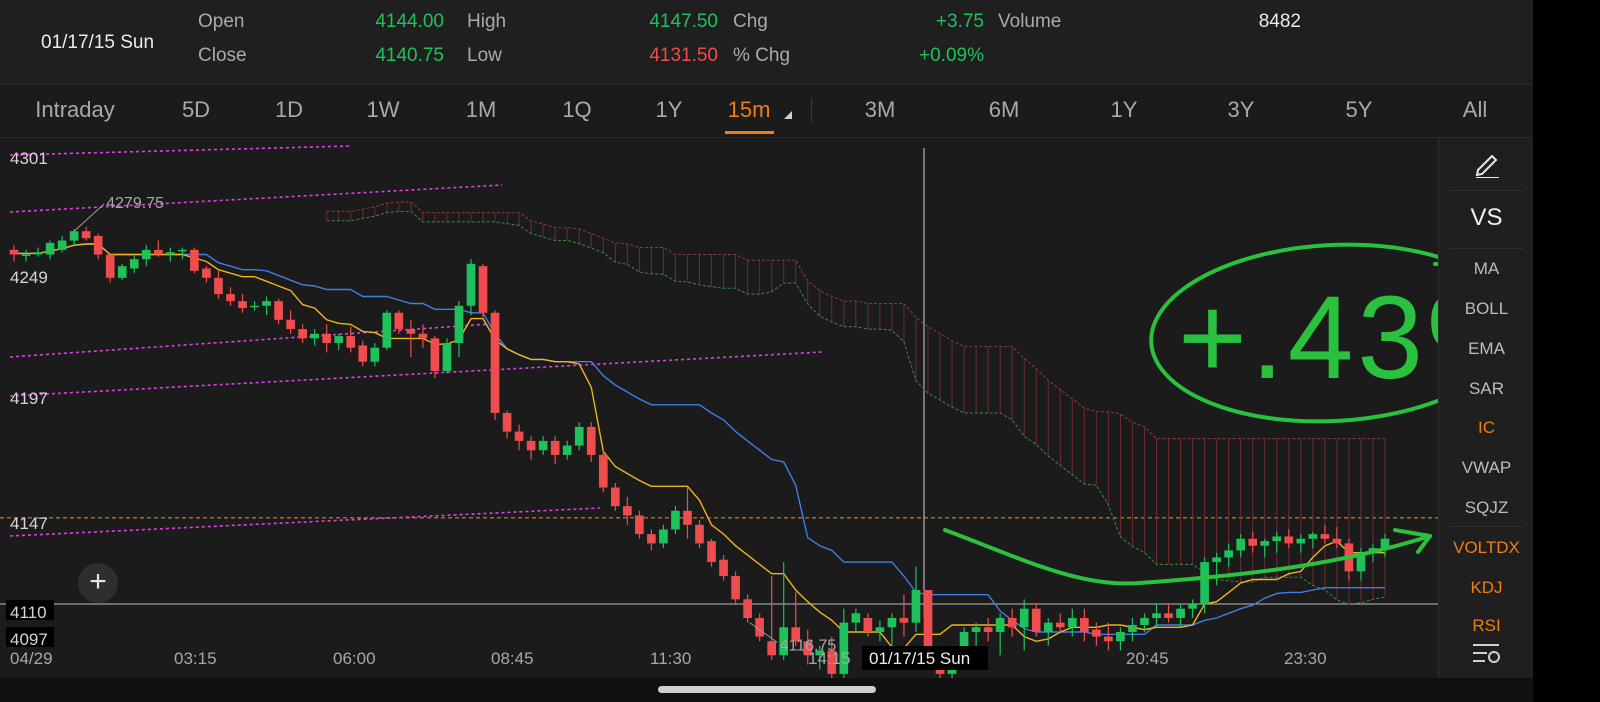 The height and width of the screenshot is (702, 1600). I want to click on volume-value: 8482, so click(1279, 21).